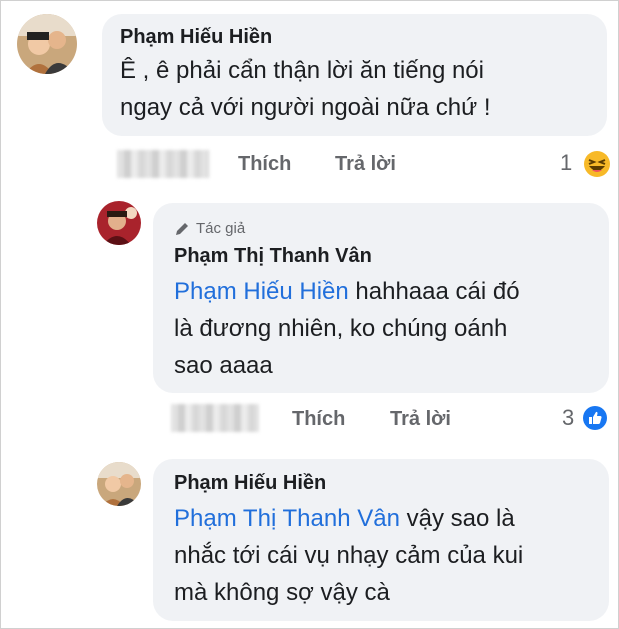 The height and width of the screenshot is (629, 619). I want to click on comment-text-line: Phạm Hiếu Hiền hahhaaa cái đó, so click(347, 291).